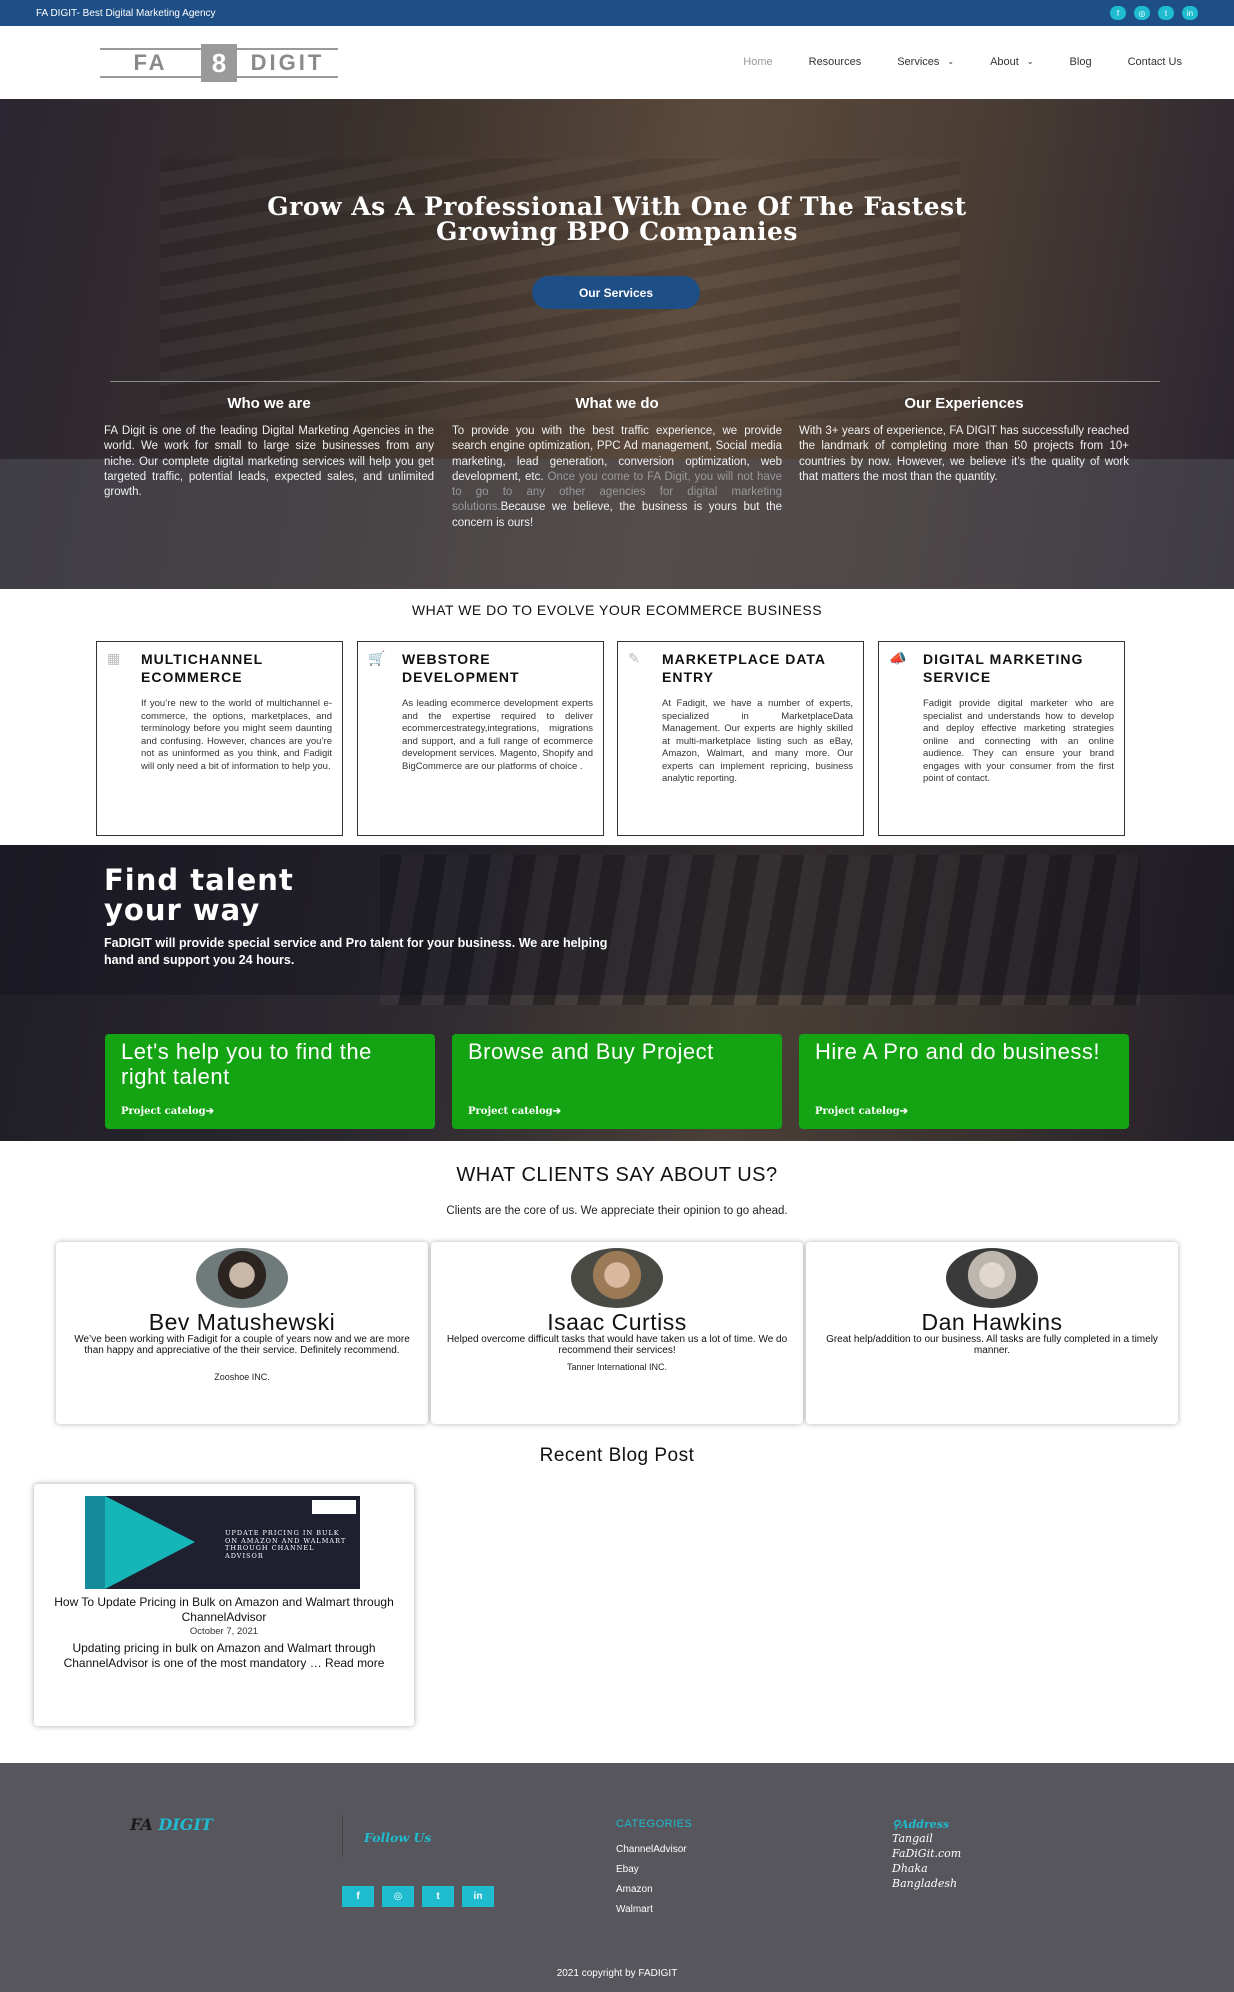 The image size is (1234, 1992). What do you see at coordinates (126, 13) in the screenshot?
I see `tagline: FA DIGIT- Best Digital Marketing Agency` at bounding box center [126, 13].